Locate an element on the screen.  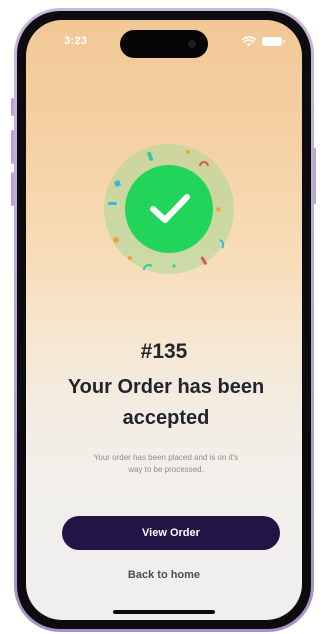
view-order-button: View Order is located at coordinates (171, 533).